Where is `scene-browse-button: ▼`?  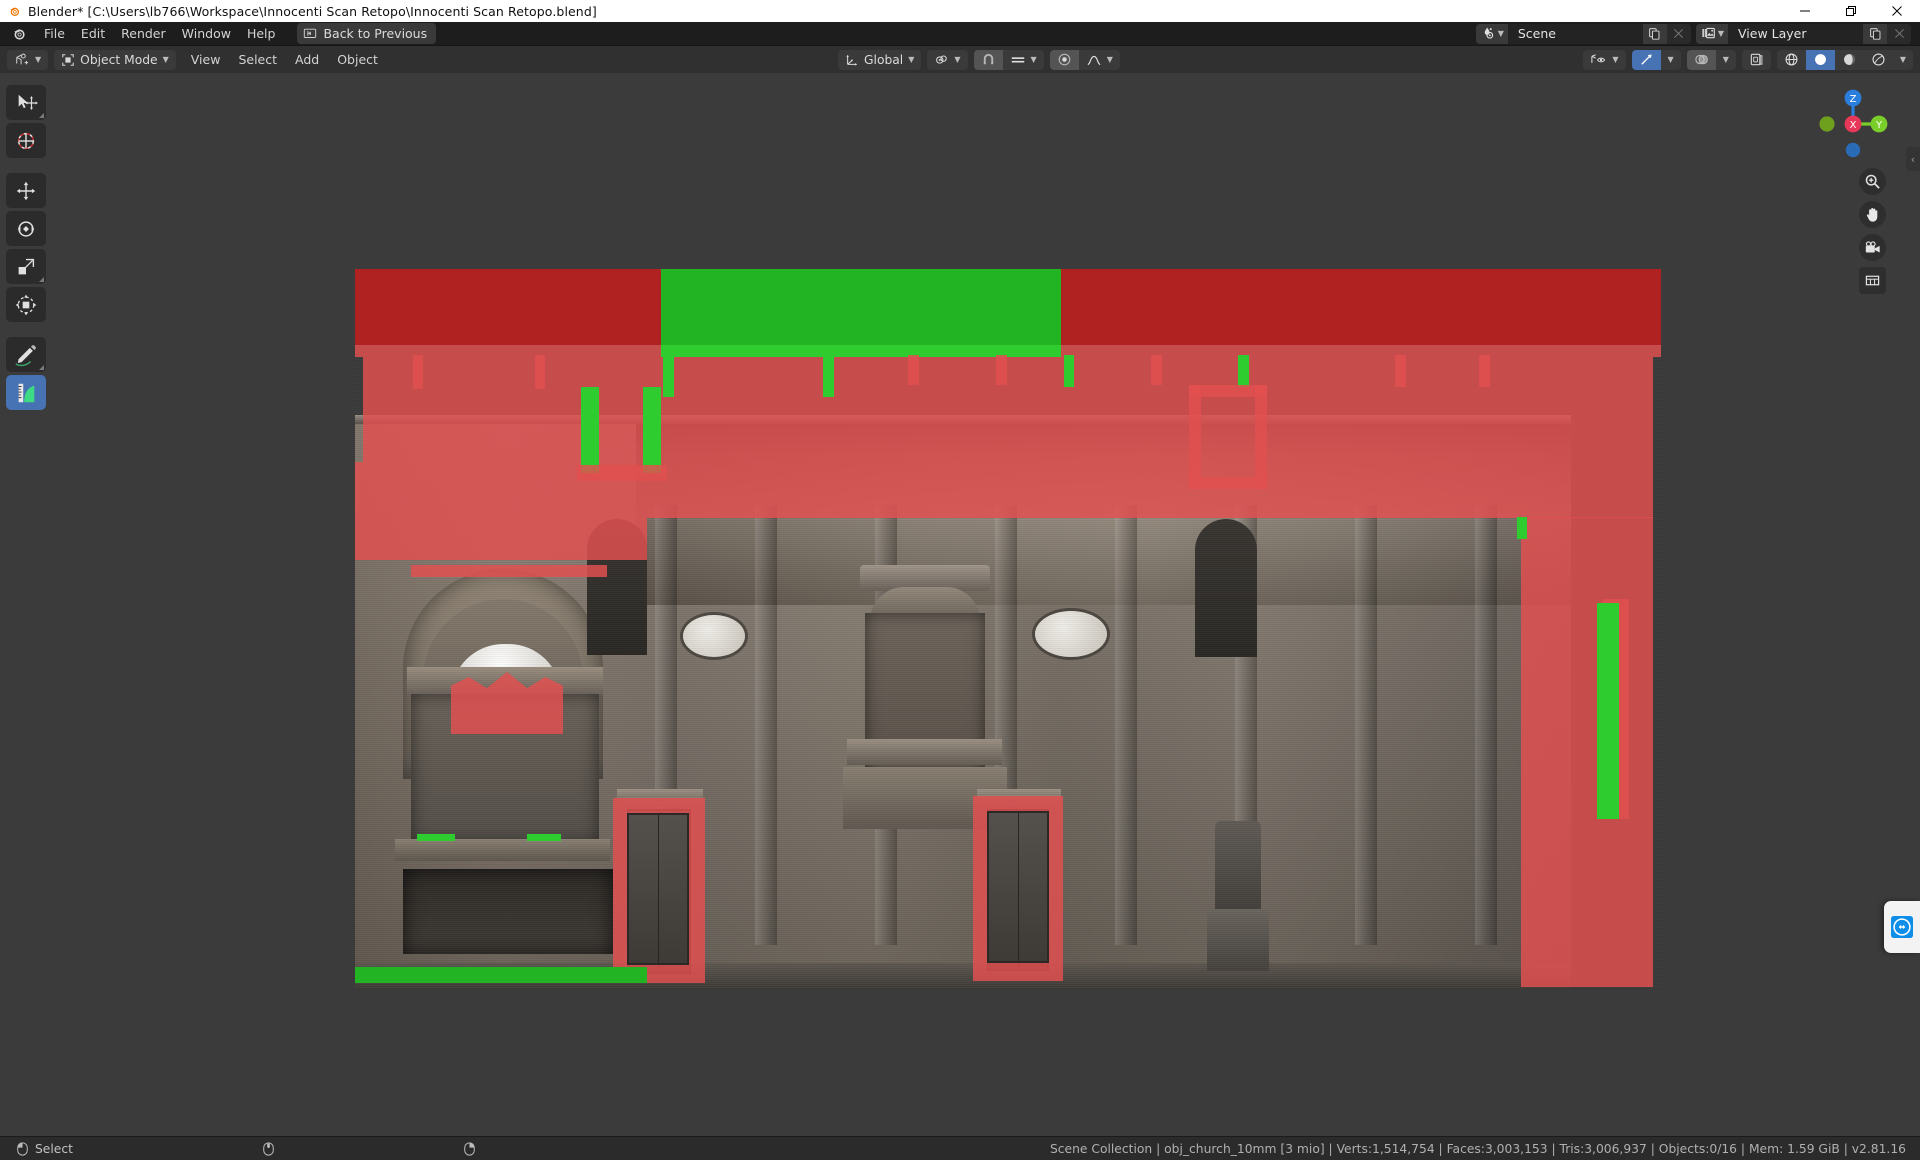
scene-browse-button: ▼ is located at coordinates (1491, 33).